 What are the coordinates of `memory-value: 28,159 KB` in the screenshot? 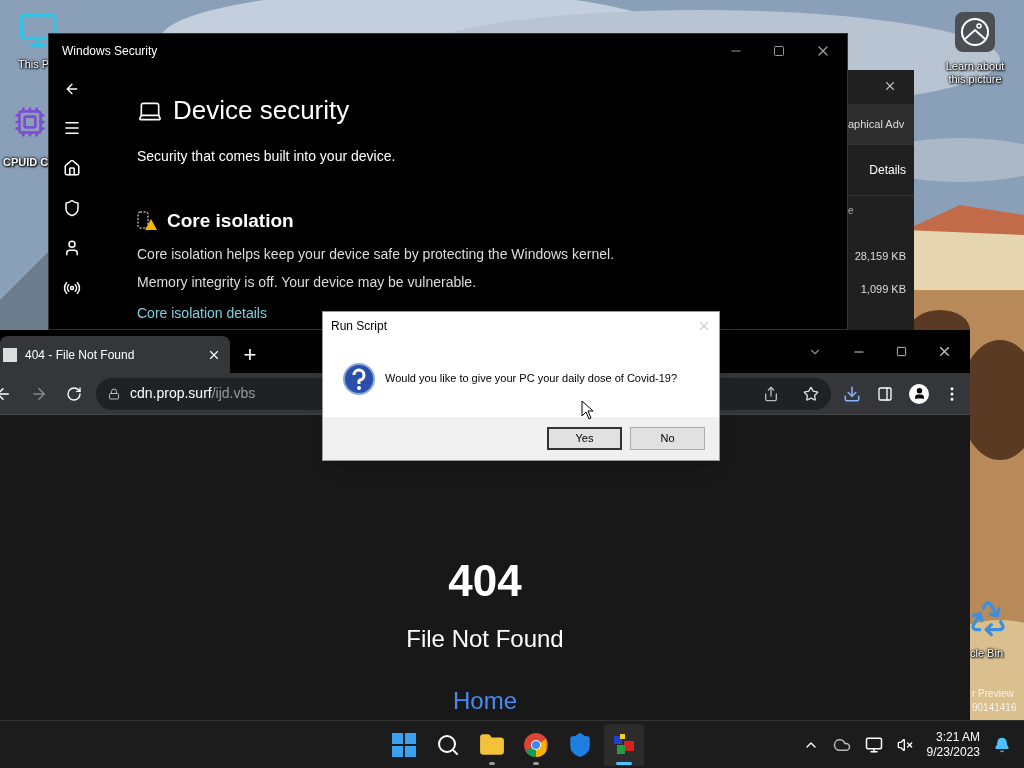 It's located at (880, 256).